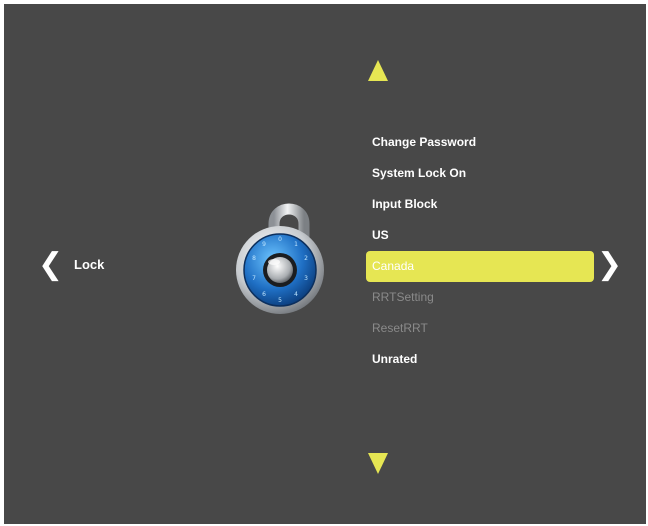 This screenshot has width=648, height=526. I want to click on svg-text: 1, so click(296, 244).